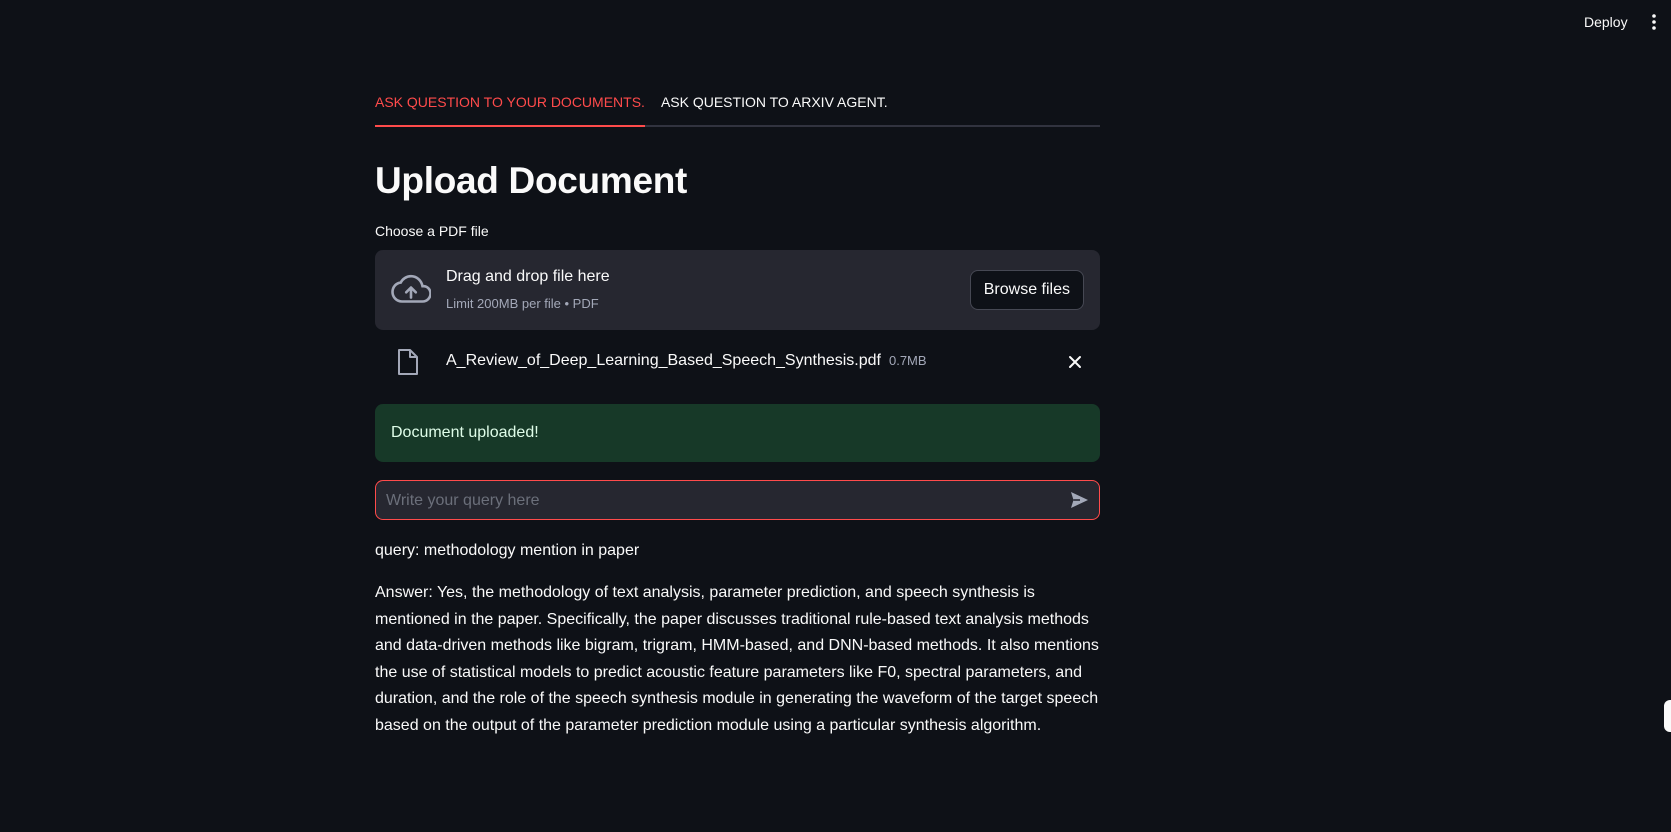 The image size is (1671, 832). Describe the element at coordinates (1606, 22) in the screenshot. I see `deploy-button: Deploy` at that location.